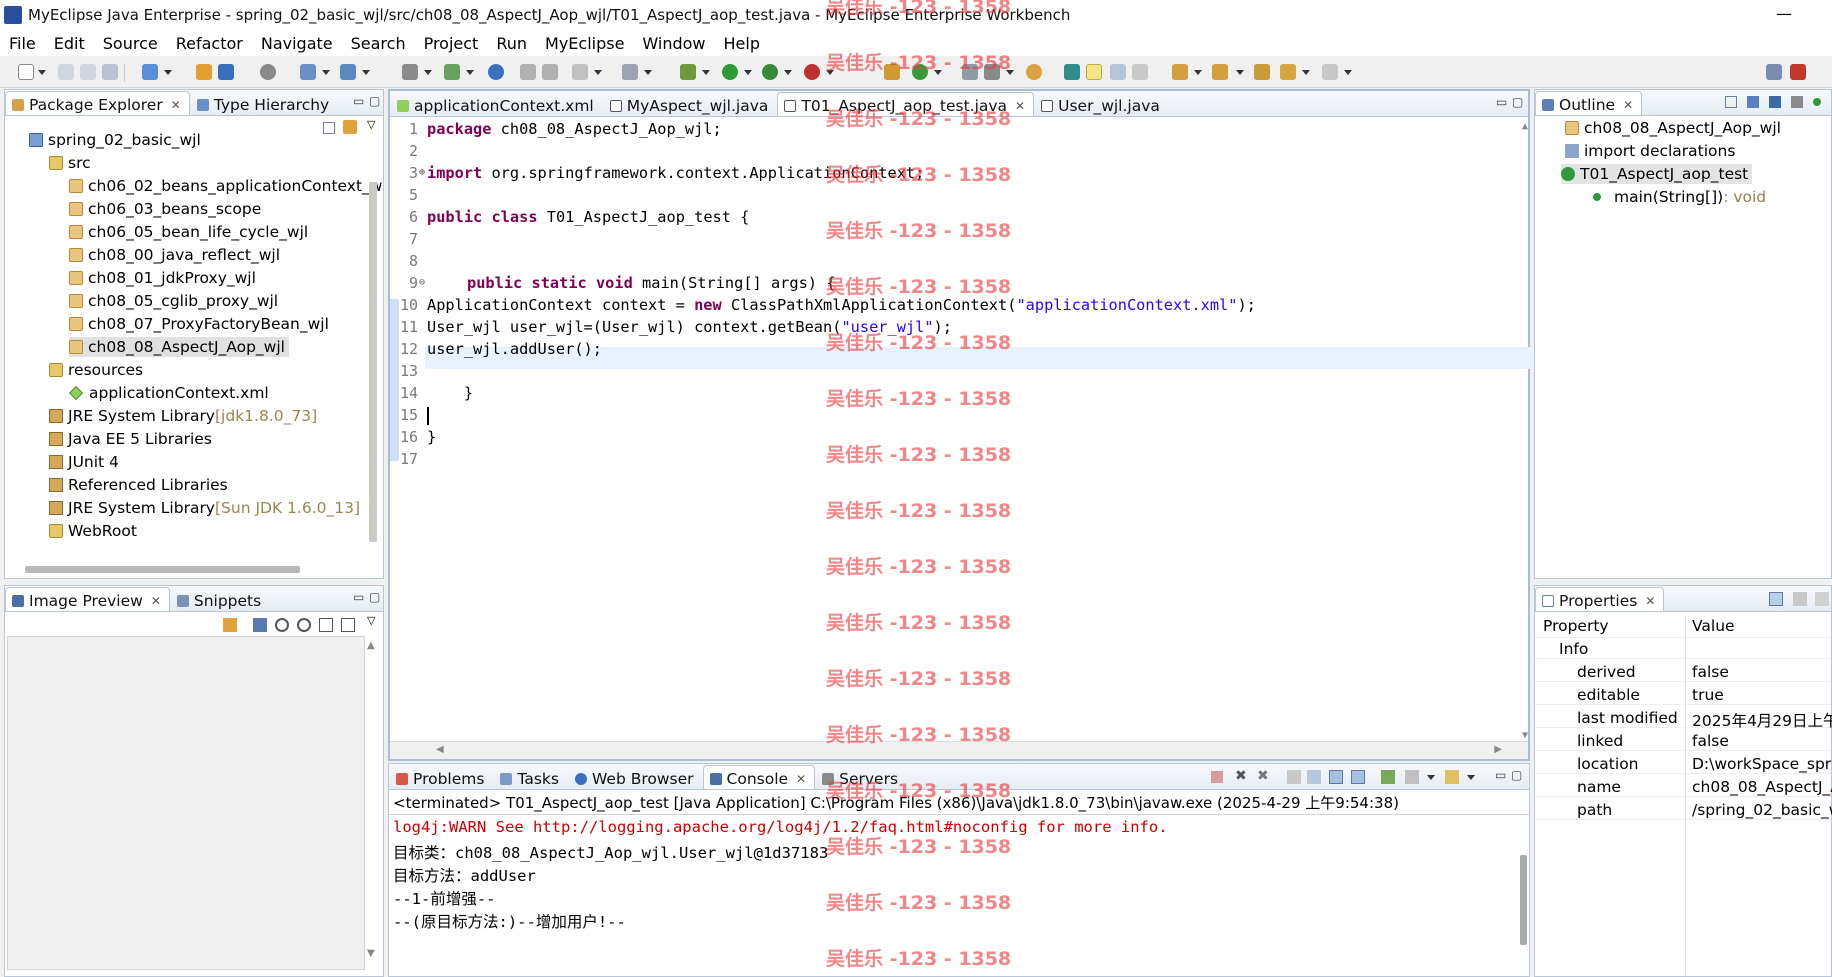 The height and width of the screenshot is (977, 1832). What do you see at coordinates (168, 393) in the screenshot?
I see `tree-item-xml-file: applicationContext.xml` at bounding box center [168, 393].